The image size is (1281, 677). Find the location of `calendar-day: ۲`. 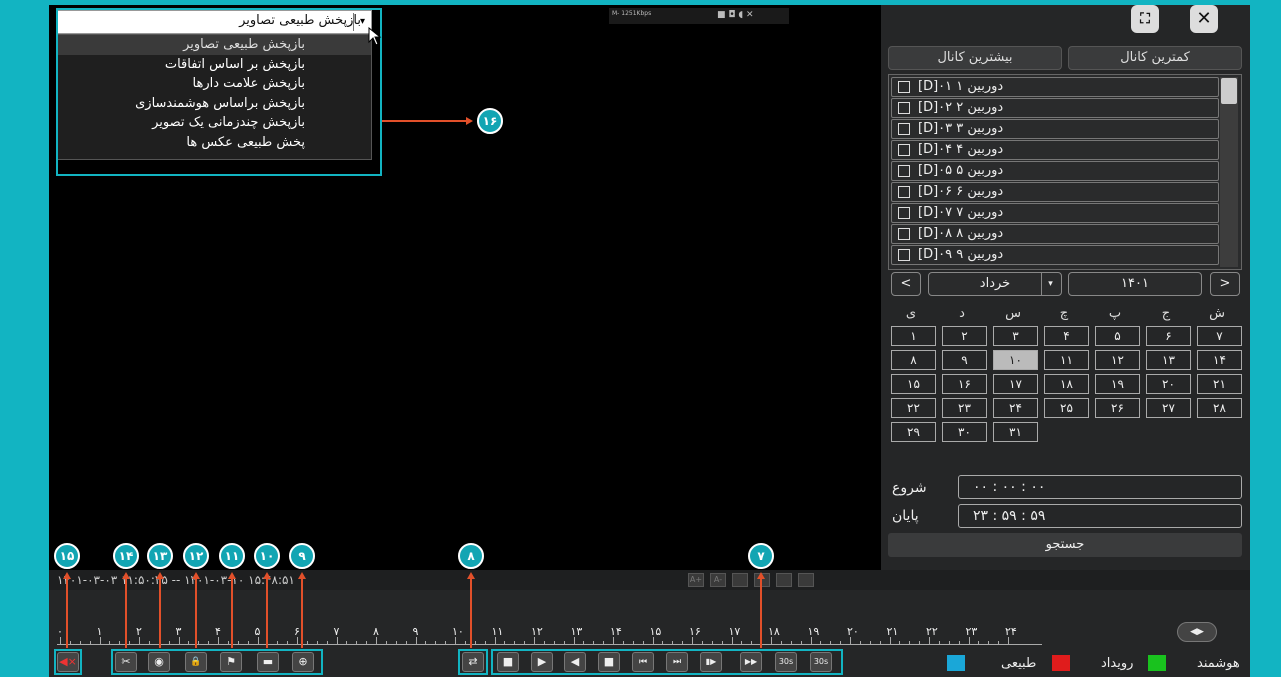

calendar-day: ۲ is located at coordinates (964, 336).